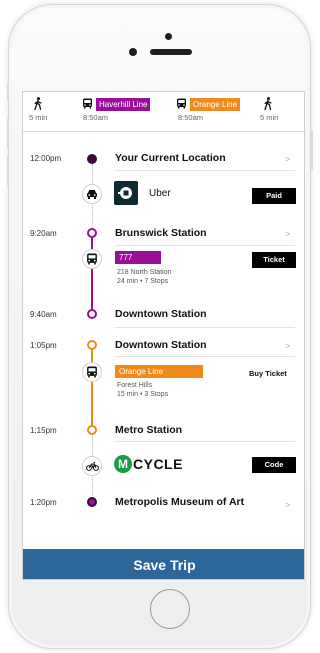 This screenshot has width=320, height=653. What do you see at coordinates (43, 314) in the screenshot?
I see `downtown-arrive-time: 9:40am` at bounding box center [43, 314].